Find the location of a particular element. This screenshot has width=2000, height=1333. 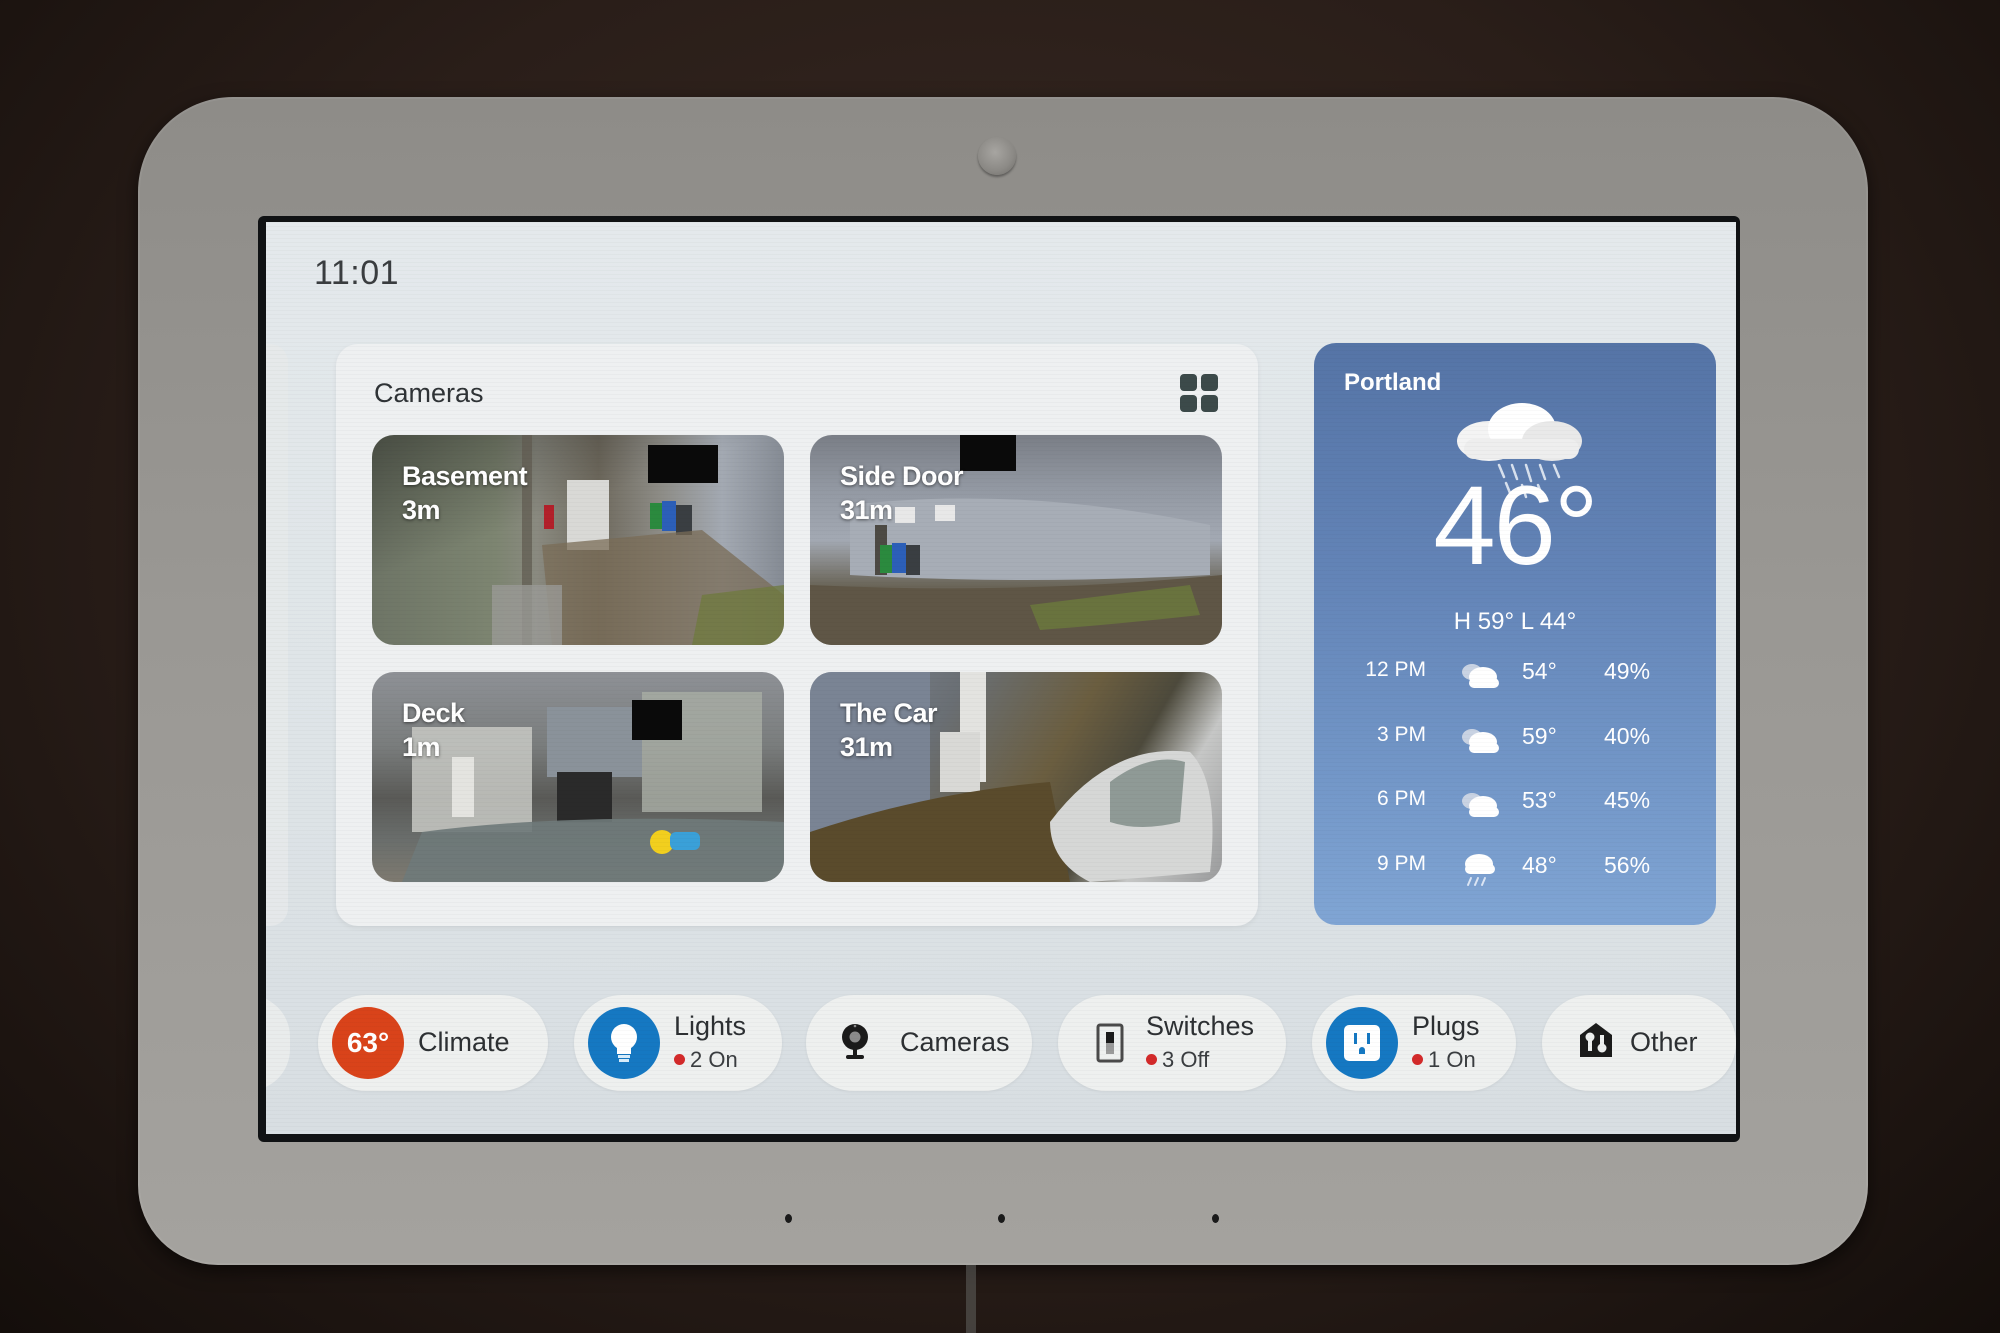

forecast-time: 9 PM is located at coordinates (1401, 863).